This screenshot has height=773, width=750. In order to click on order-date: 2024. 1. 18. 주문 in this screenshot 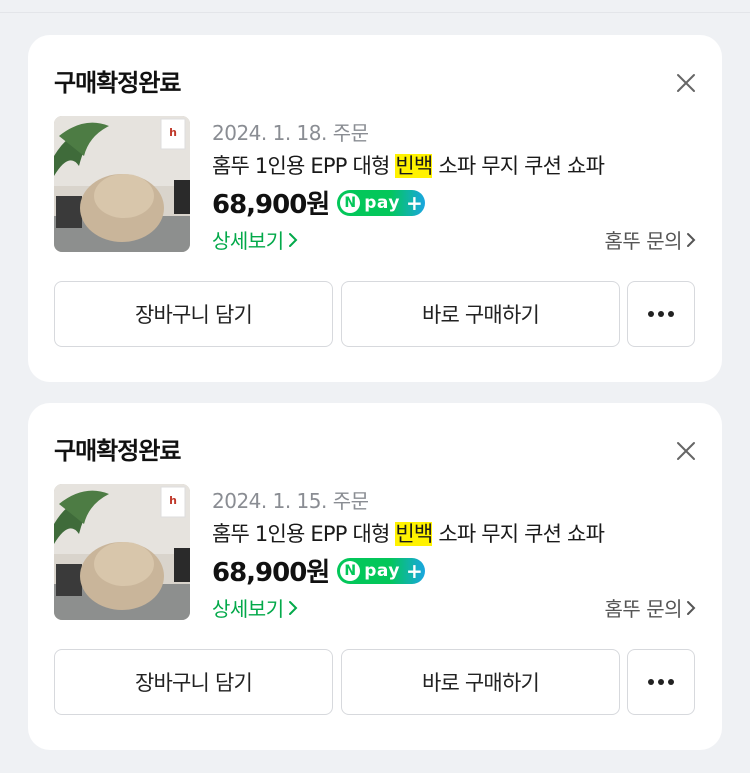, I will do `click(290, 133)`.